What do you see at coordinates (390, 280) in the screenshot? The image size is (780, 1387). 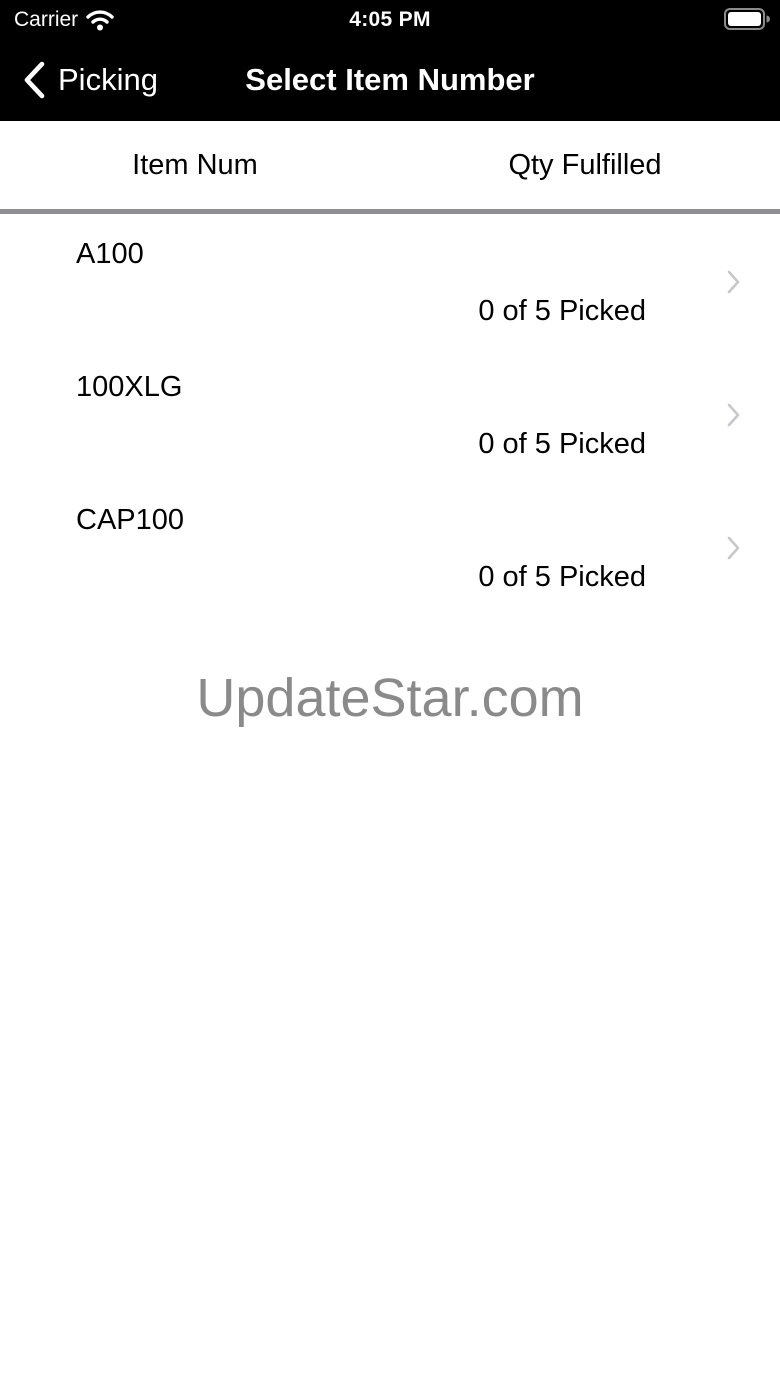 I see `table-row: A100 0 of 5 Picked` at bounding box center [390, 280].